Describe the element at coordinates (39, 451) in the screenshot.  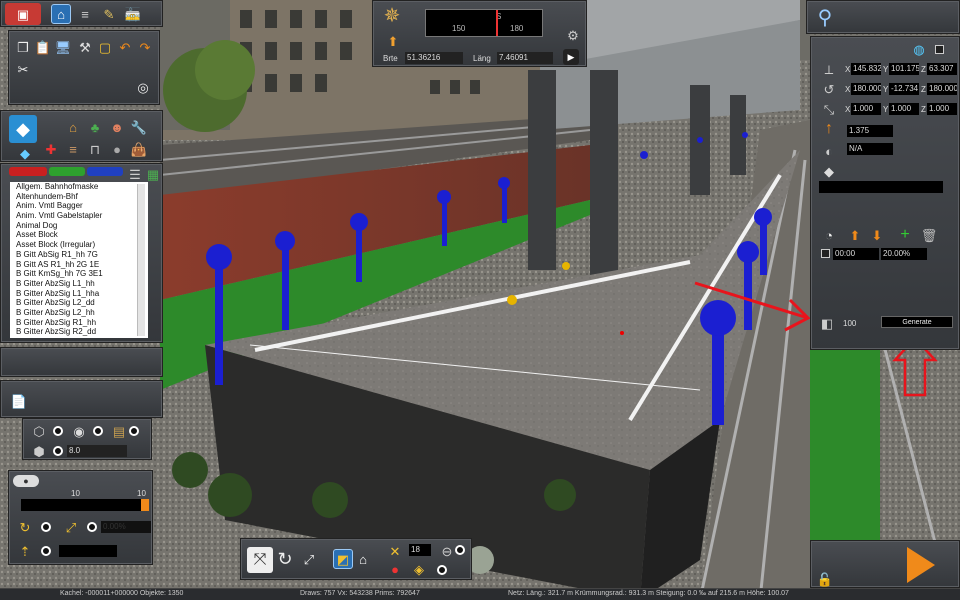
I see `spacing-icon: ⬢` at that location.